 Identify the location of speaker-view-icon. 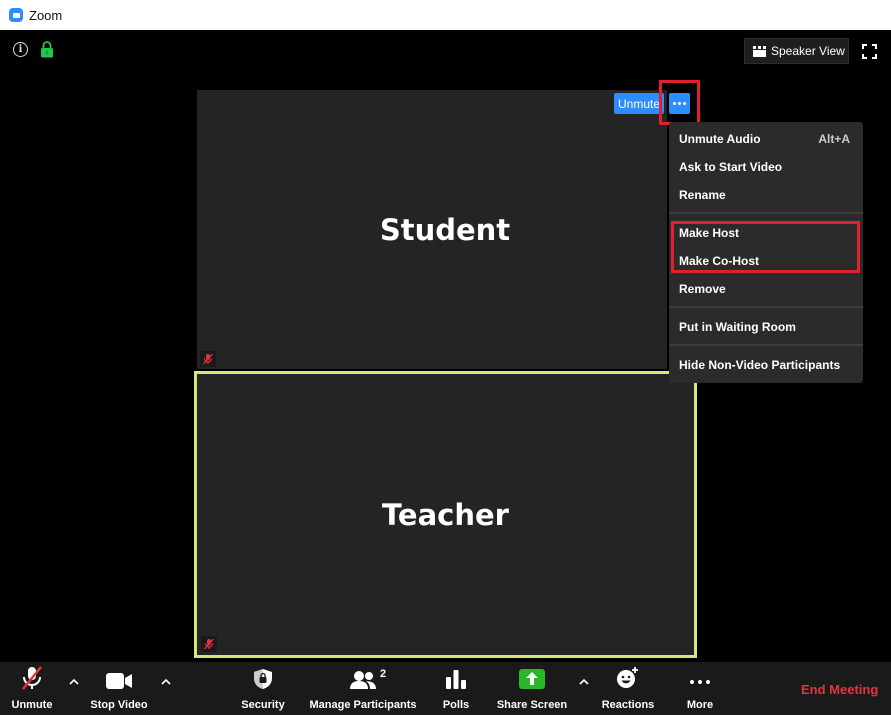
(759, 51).